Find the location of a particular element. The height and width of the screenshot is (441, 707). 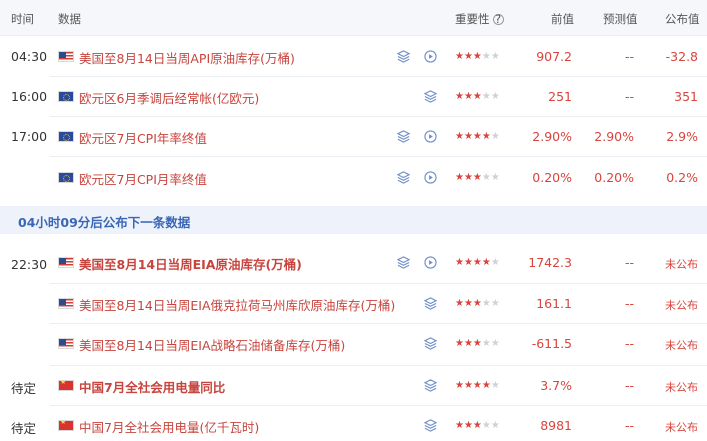

previous-value: 907.2 is located at coordinates (554, 56).